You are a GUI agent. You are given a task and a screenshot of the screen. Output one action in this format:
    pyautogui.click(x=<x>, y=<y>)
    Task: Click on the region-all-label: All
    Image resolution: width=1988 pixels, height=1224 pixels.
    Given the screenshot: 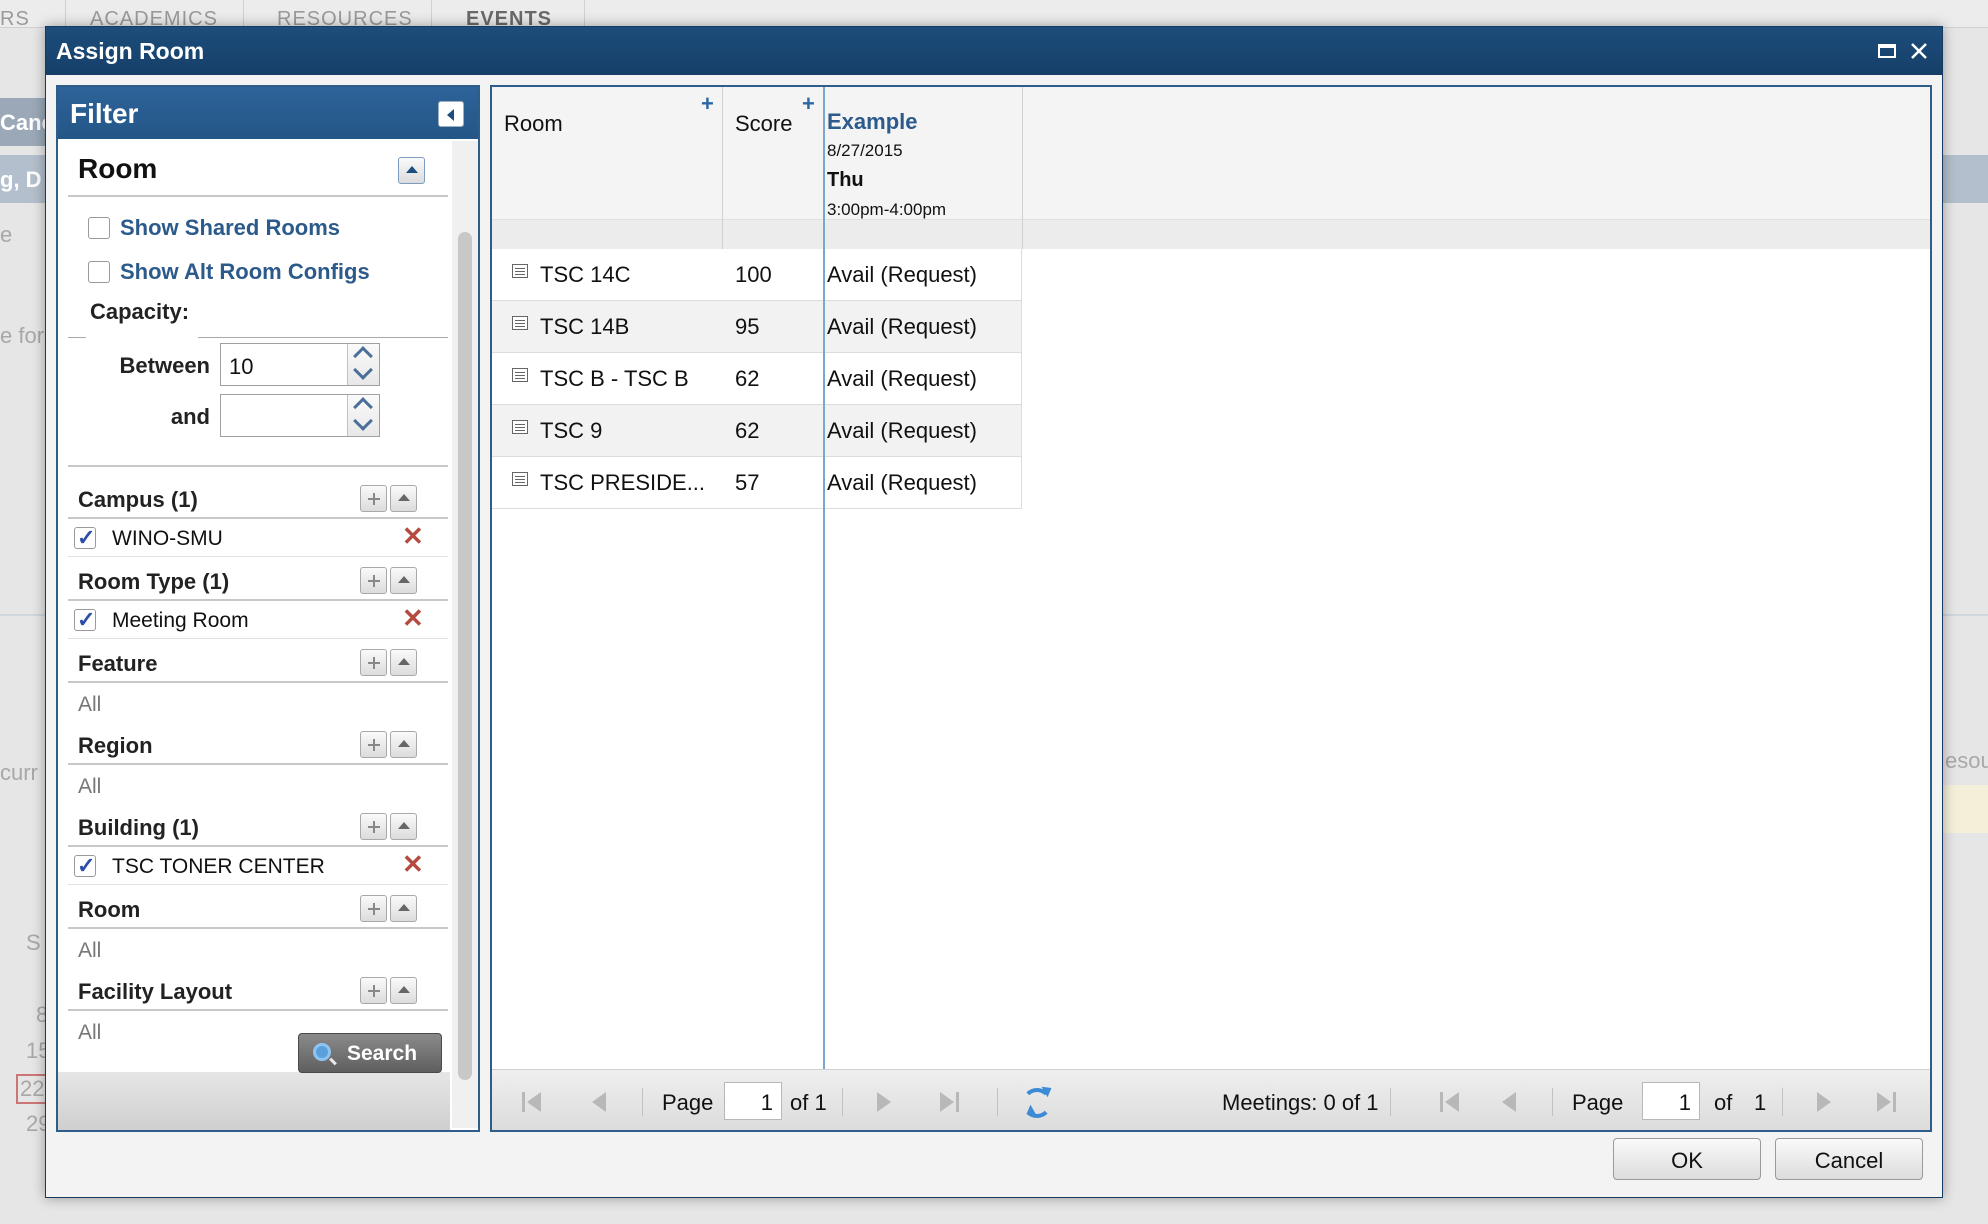 What is the action you would take?
    pyautogui.click(x=90, y=786)
    